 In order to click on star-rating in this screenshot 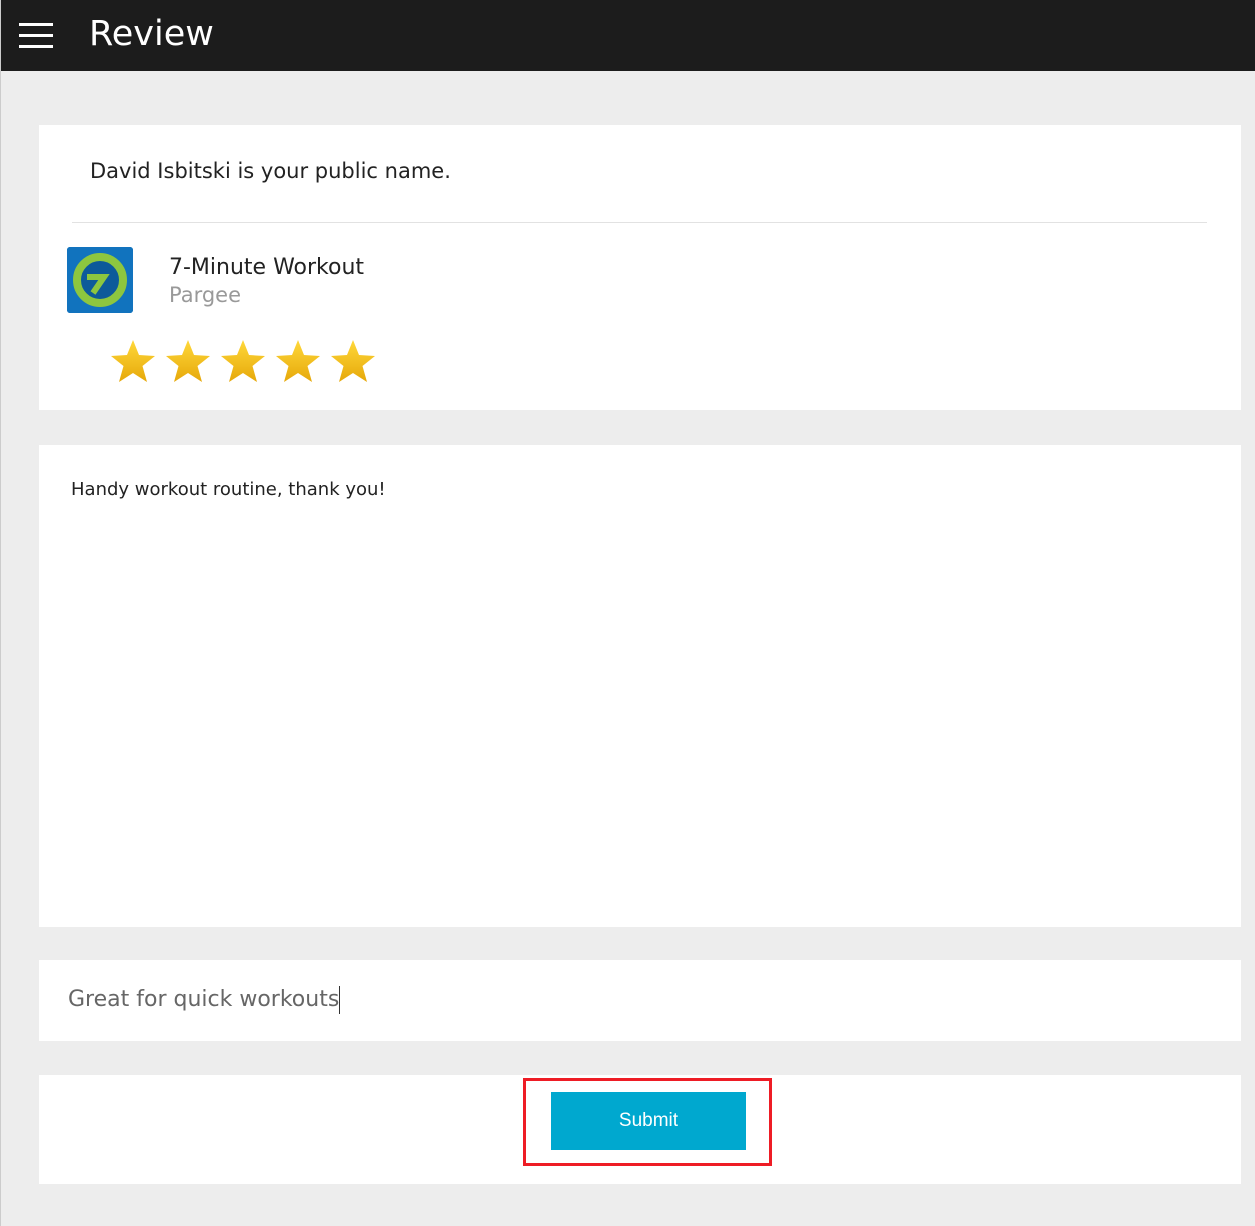, I will do `click(243, 362)`.